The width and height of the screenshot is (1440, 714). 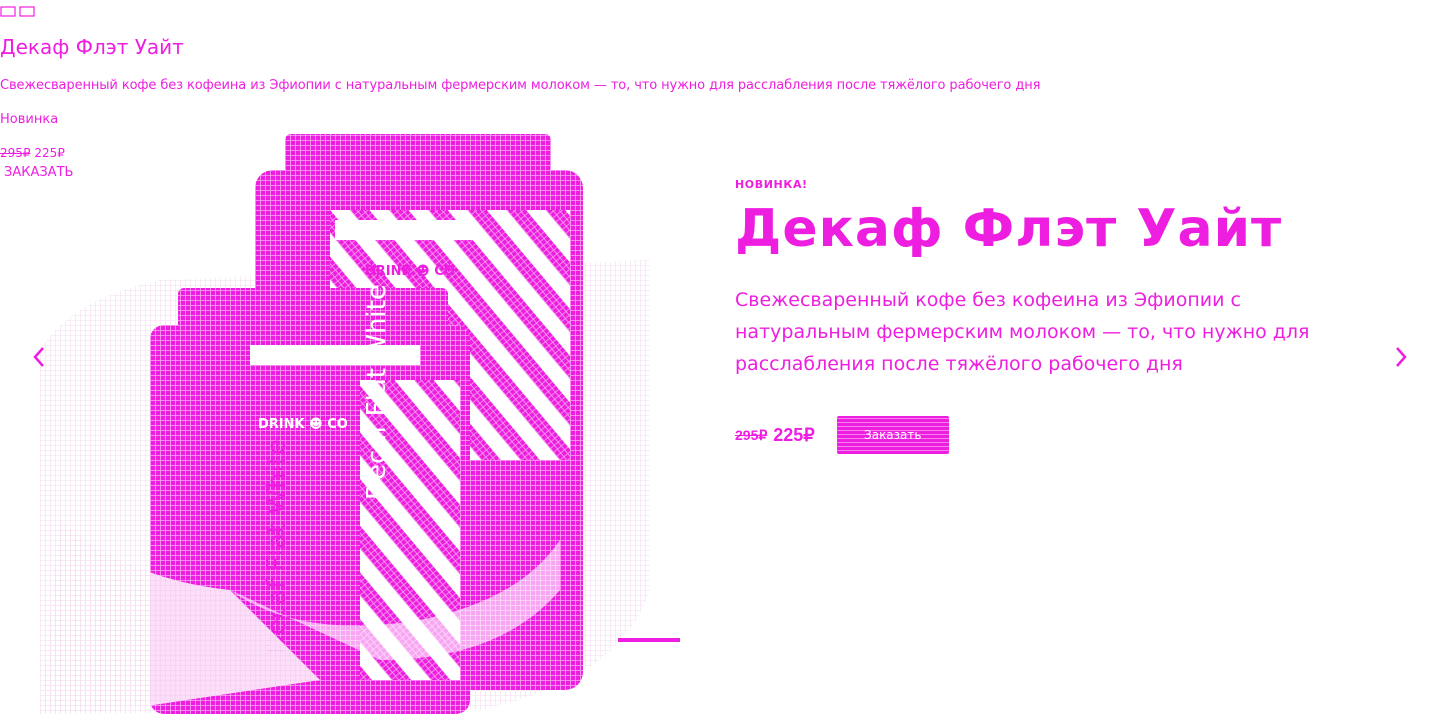 I want to click on can-front-label: Decaf Flat White, so click(x=377, y=392).